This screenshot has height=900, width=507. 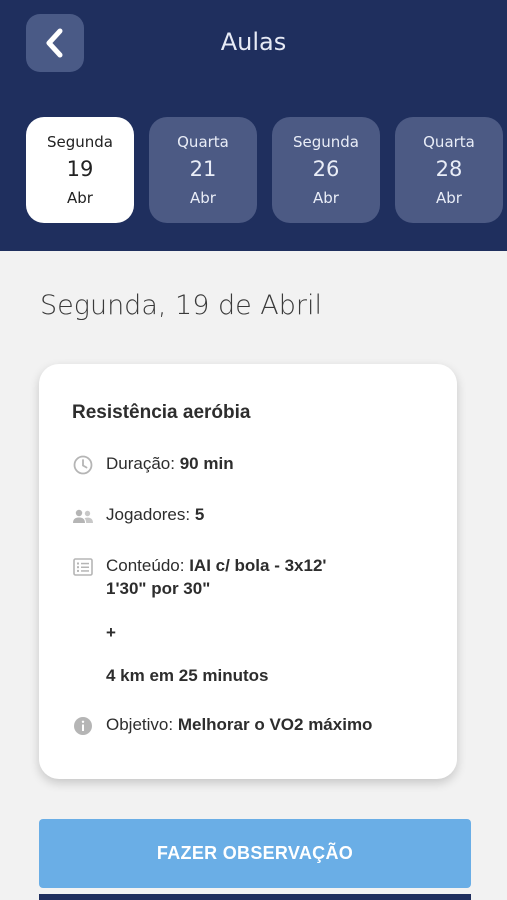 What do you see at coordinates (83, 726) in the screenshot?
I see `info-icon` at bounding box center [83, 726].